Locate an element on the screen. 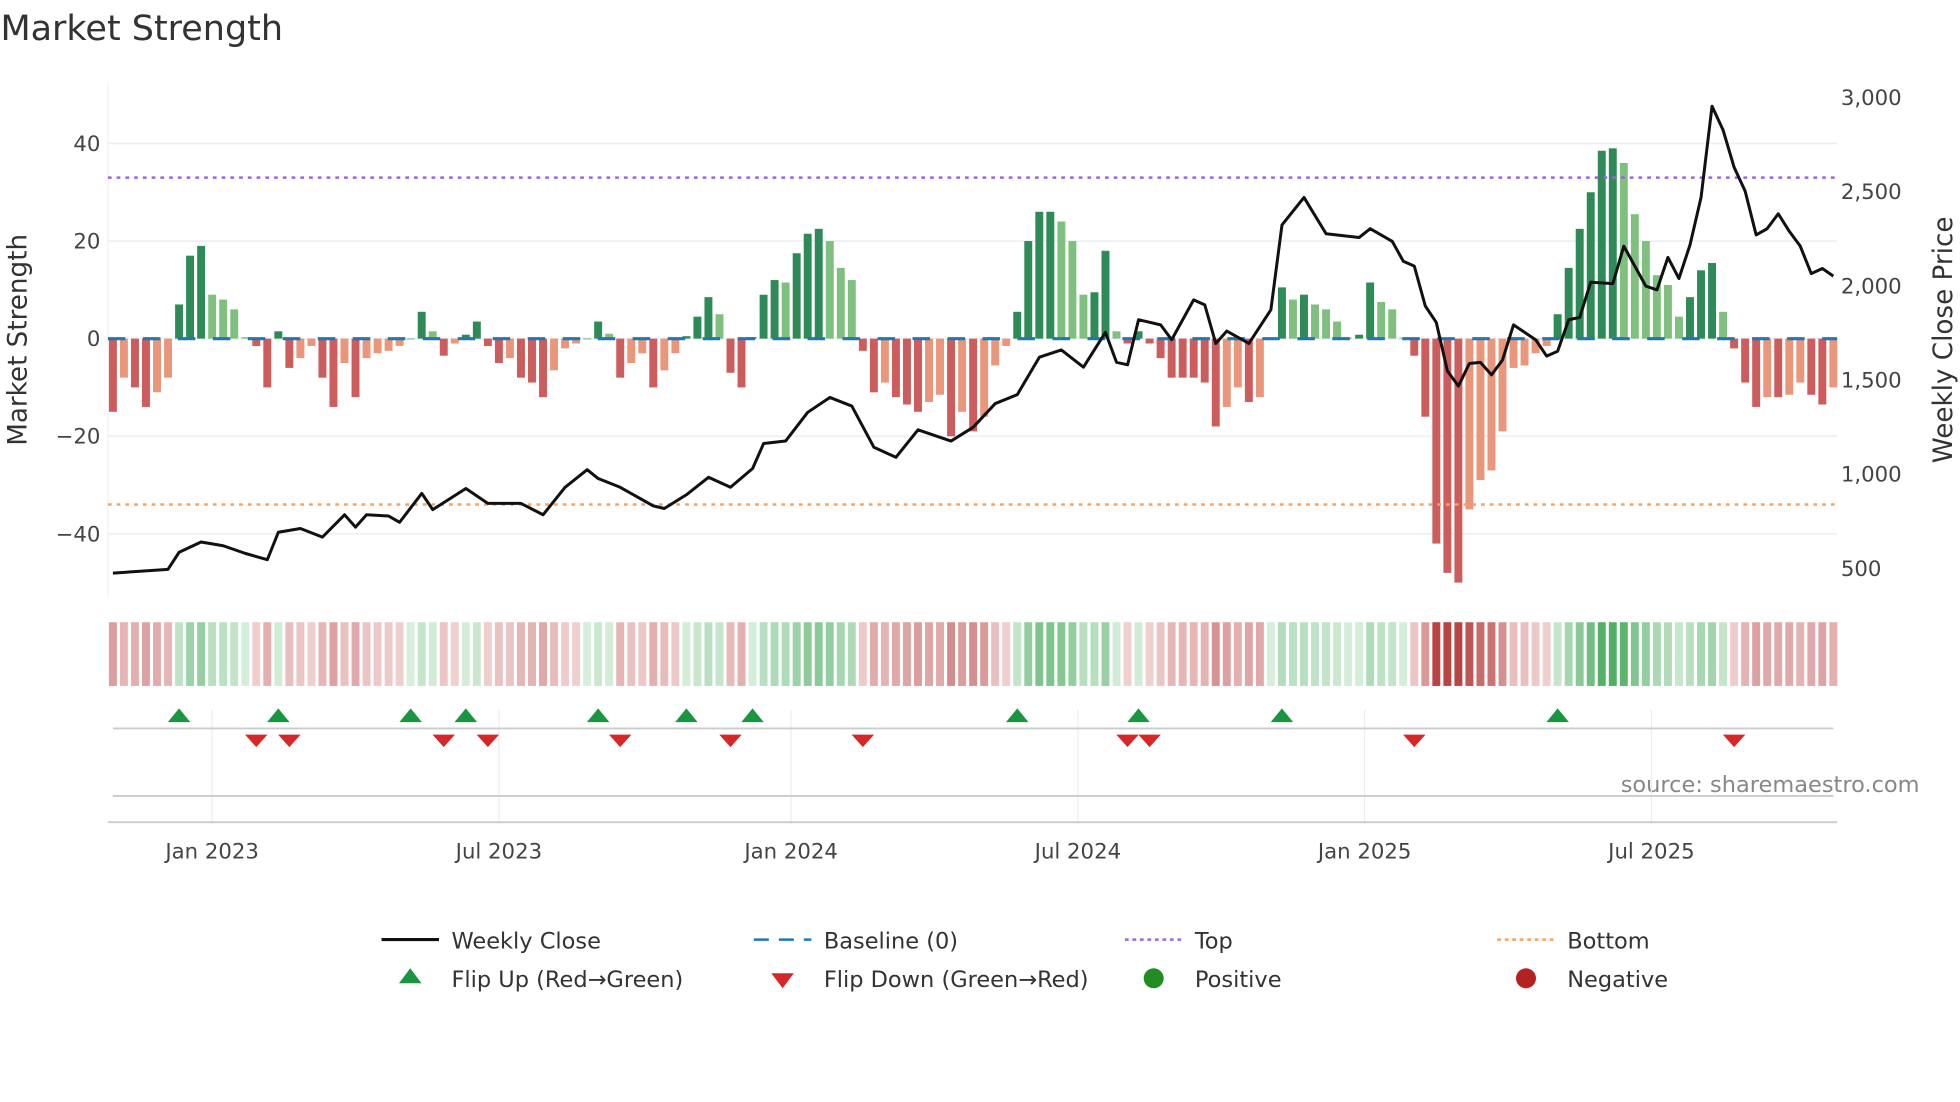 The width and height of the screenshot is (1960, 1102). y-axis-label: Market Strength is located at coordinates (19, 340).